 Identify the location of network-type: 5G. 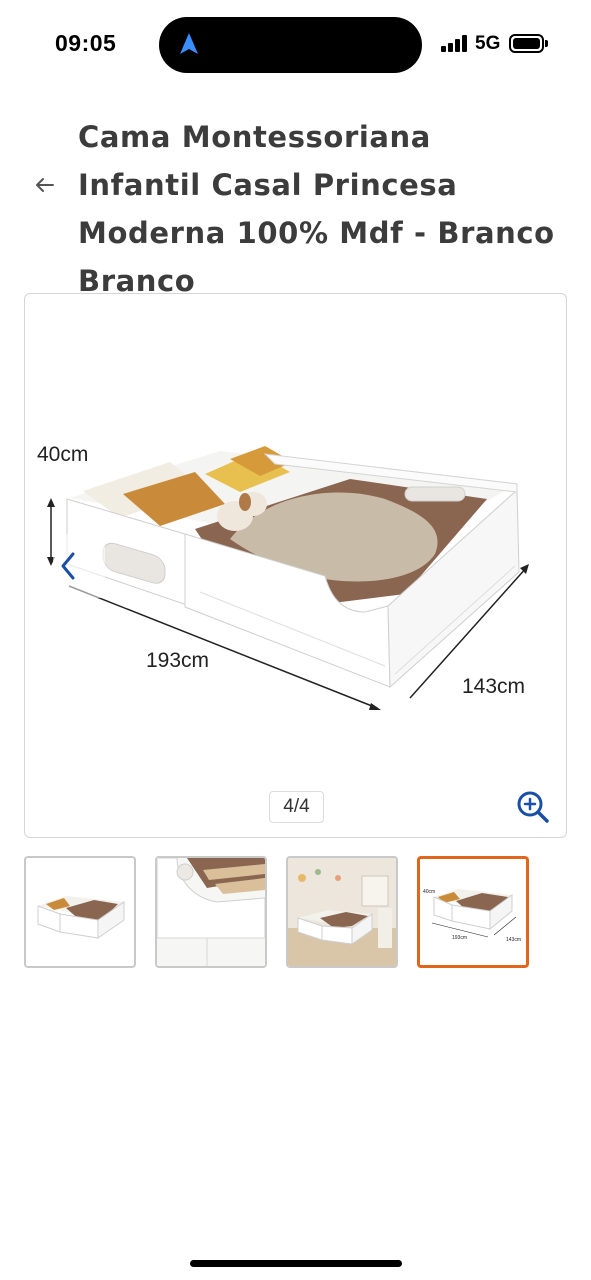
(488, 43).